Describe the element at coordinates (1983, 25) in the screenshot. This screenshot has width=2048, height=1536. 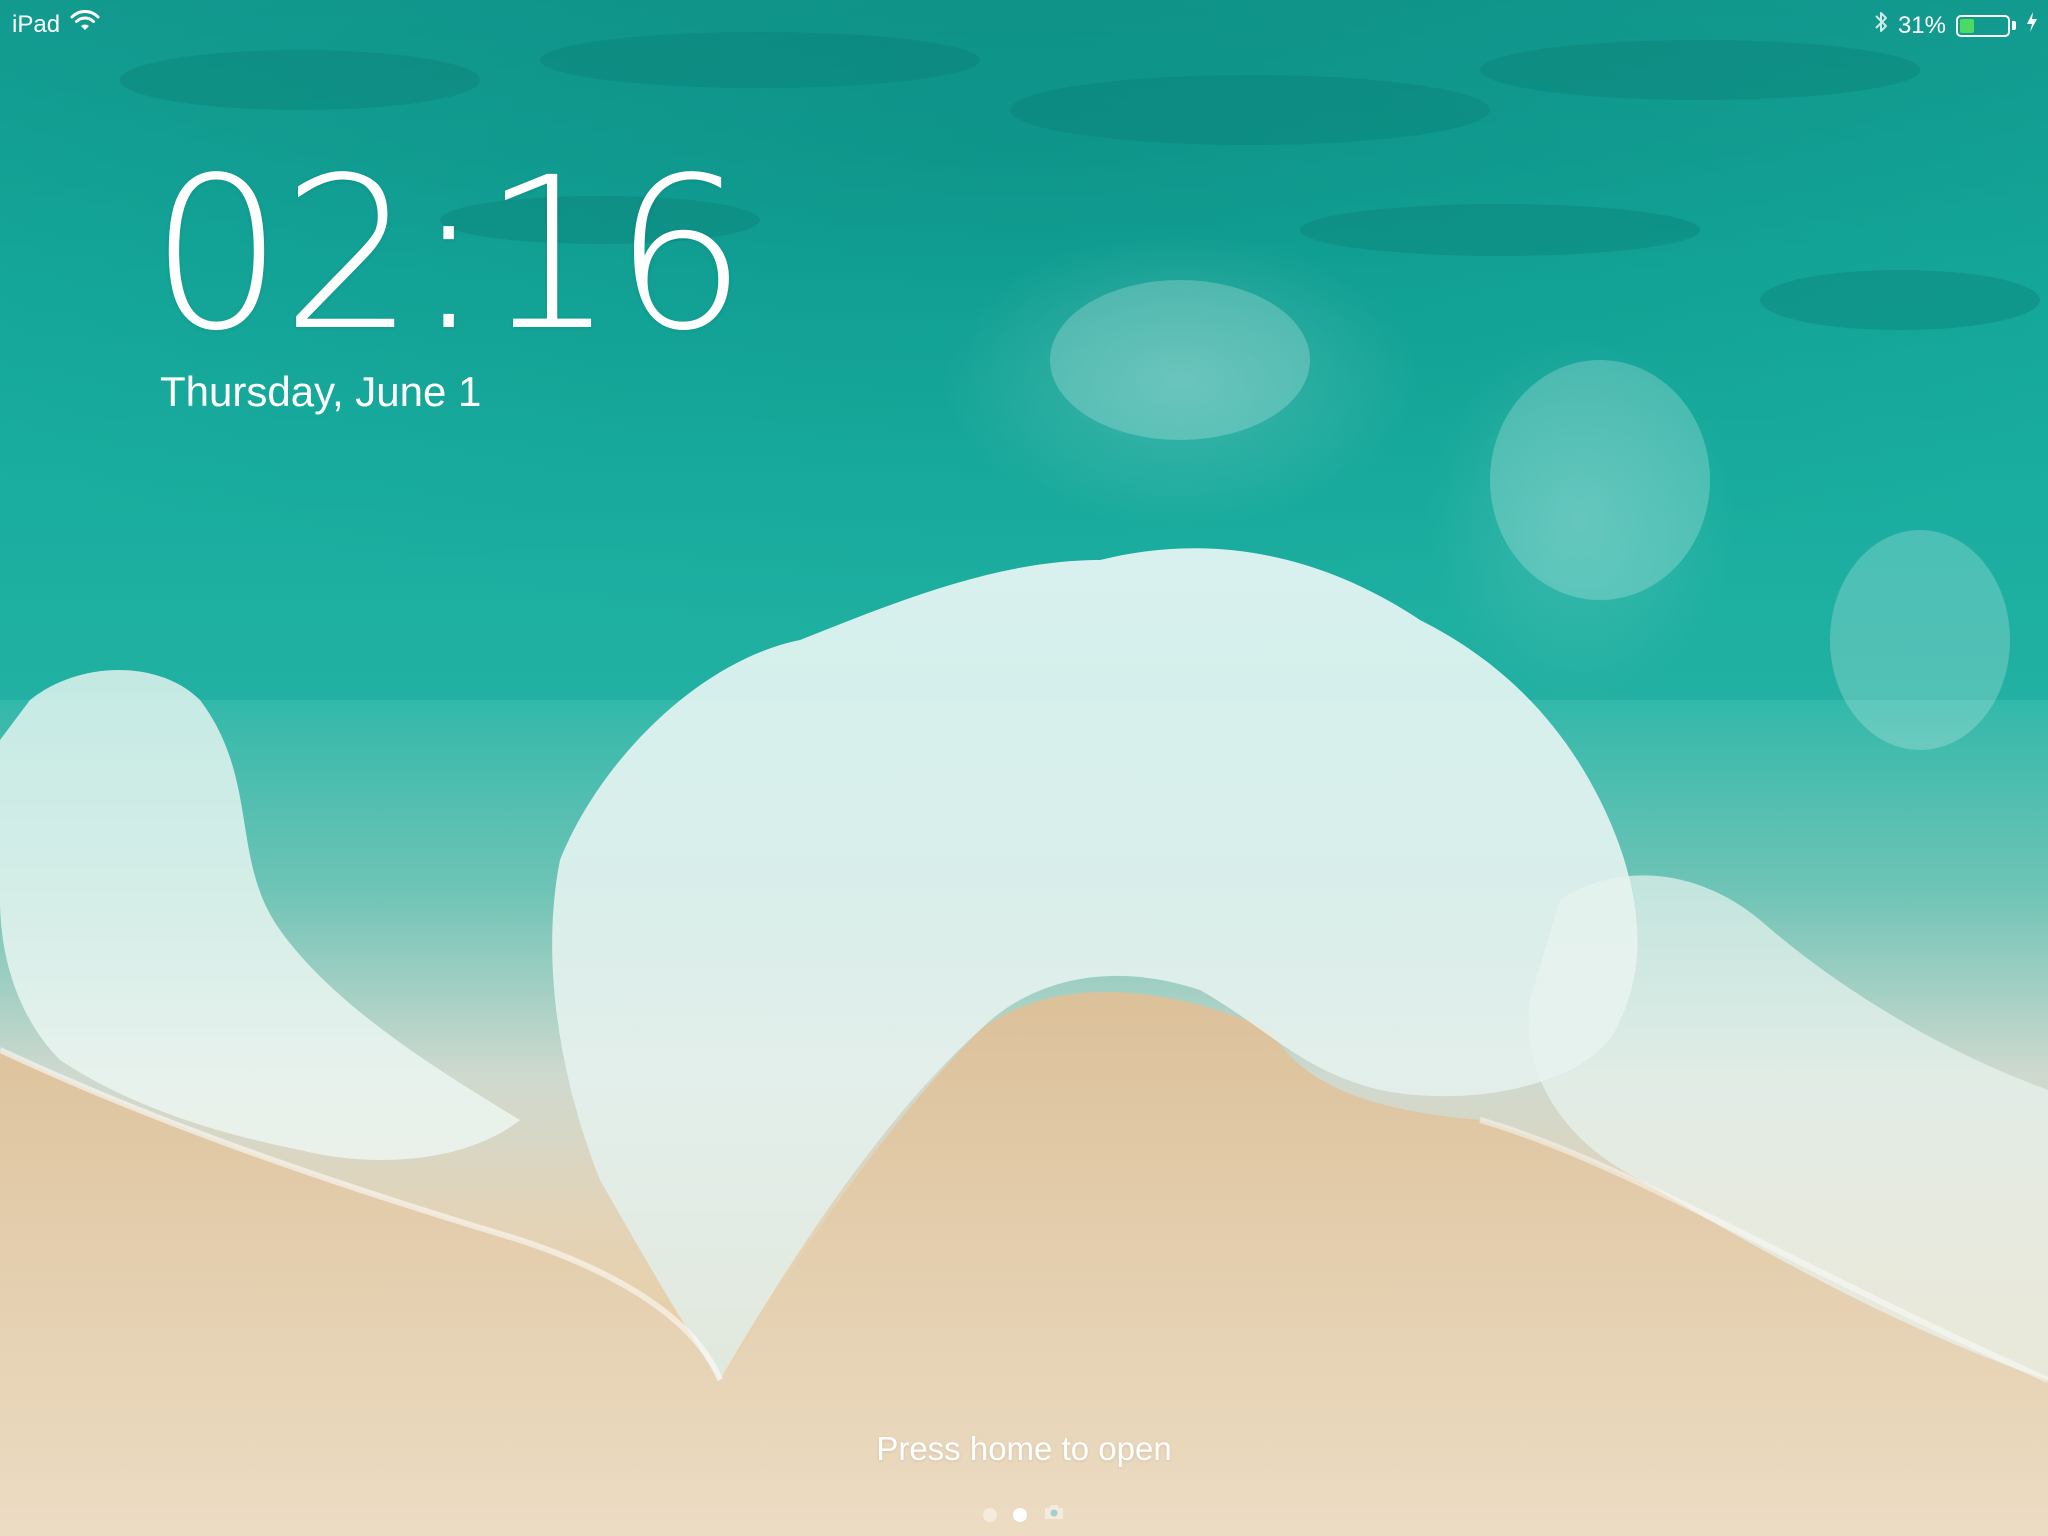
I see `battery-icon` at that location.